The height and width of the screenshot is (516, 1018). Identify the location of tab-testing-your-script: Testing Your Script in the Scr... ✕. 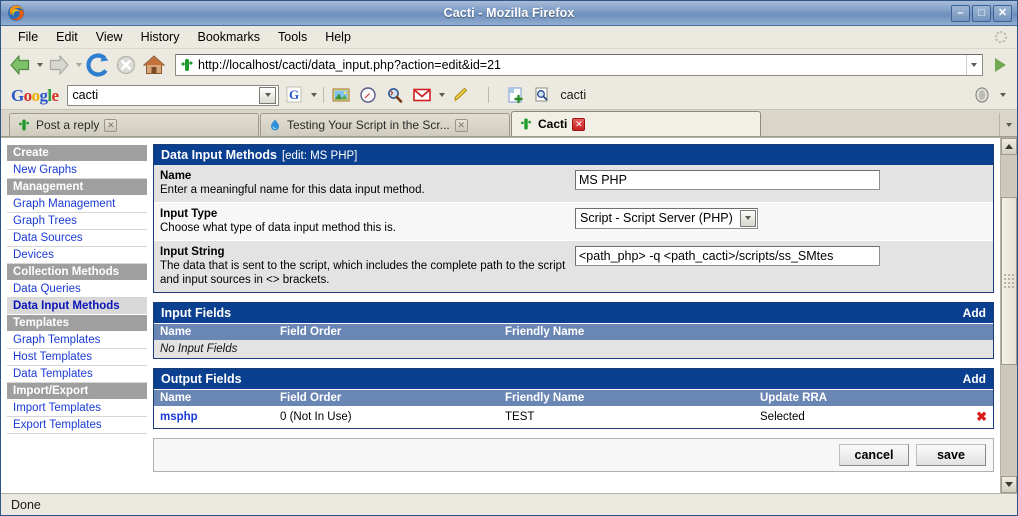
(385, 124).